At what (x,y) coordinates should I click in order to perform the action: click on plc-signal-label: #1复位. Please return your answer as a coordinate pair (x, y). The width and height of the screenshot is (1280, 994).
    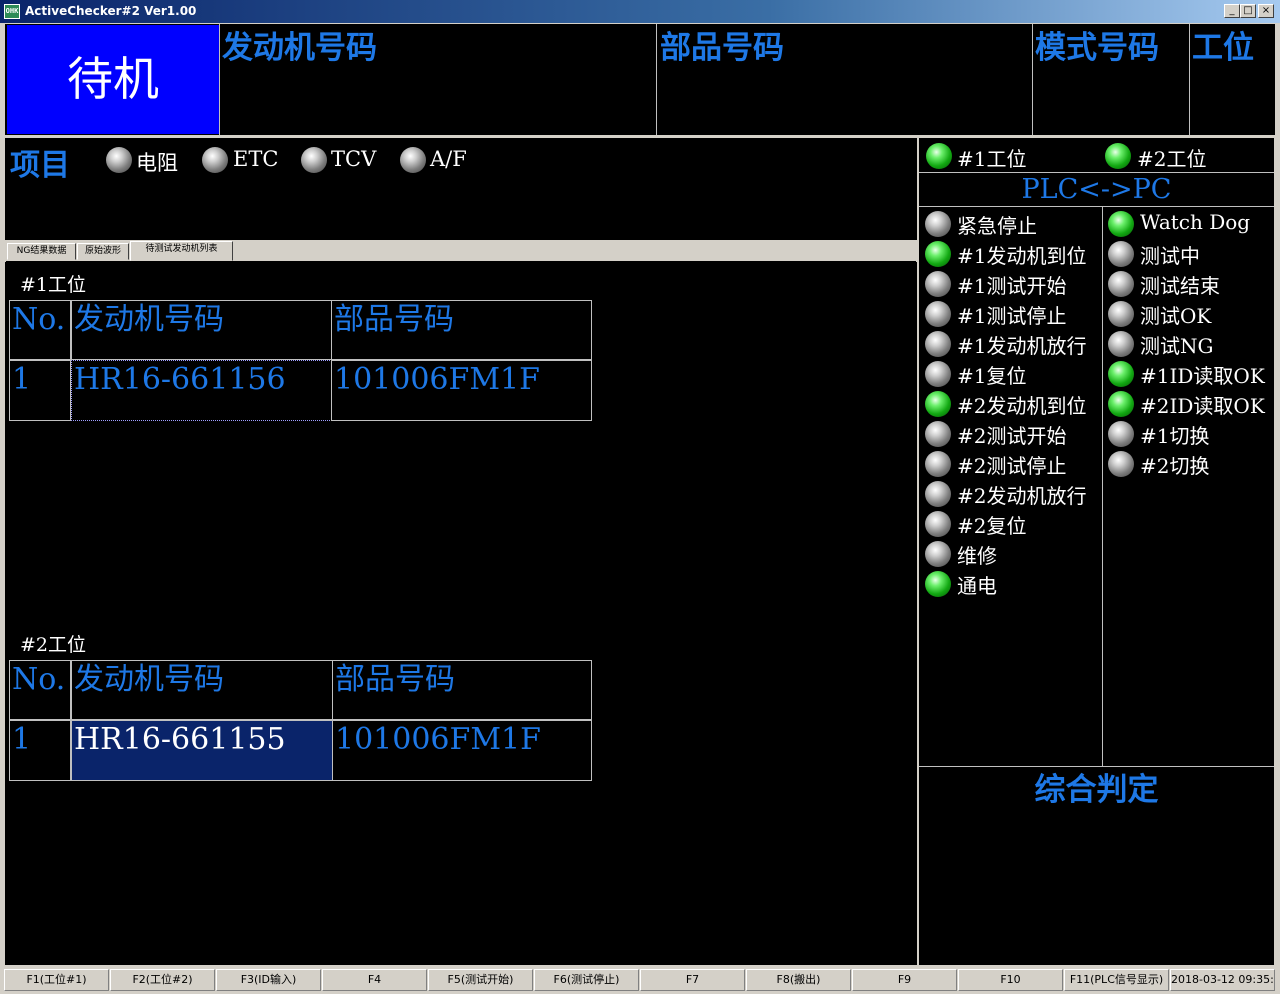
    Looking at the image, I should click on (992, 376).